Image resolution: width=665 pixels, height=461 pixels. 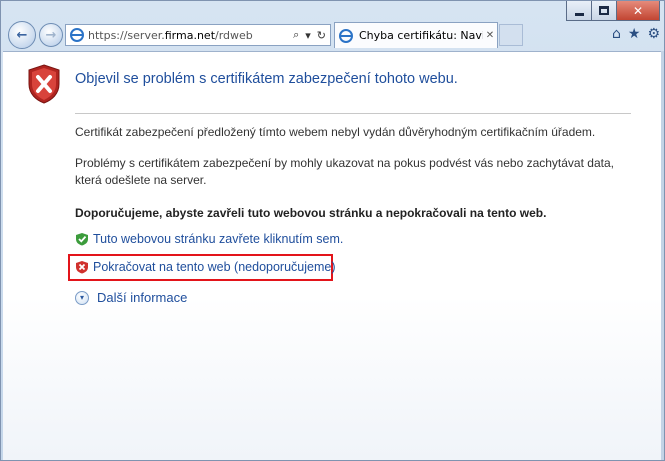 I want to click on ie-page-icon, so click(x=77, y=35).